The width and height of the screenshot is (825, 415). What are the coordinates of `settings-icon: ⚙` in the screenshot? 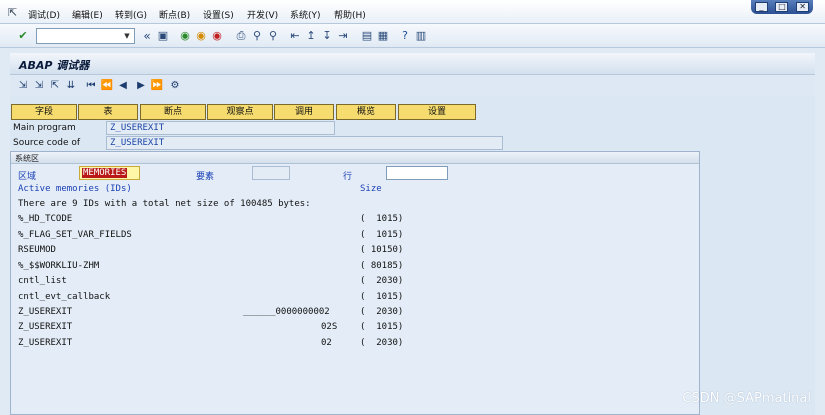 It's located at (175, 86).